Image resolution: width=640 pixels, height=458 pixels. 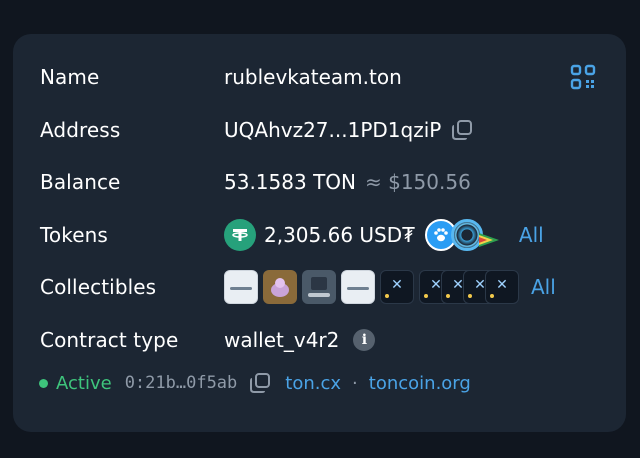 What do you see at coordinates (417, 182) in the screenshot?
I see `balance-fiat: ≈ $150.56` at bounding box center [417, 182].